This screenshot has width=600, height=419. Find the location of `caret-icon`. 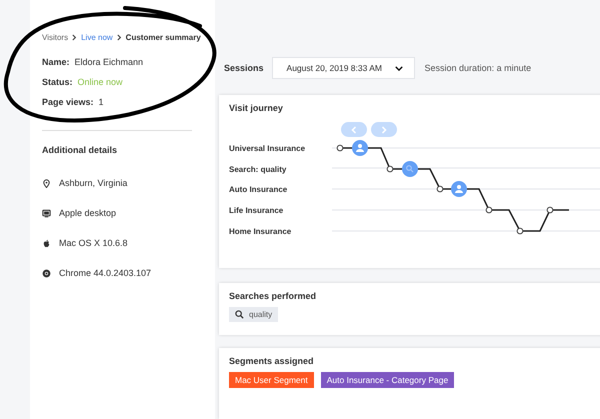

caret-icon is located at coordinates (398, 68).